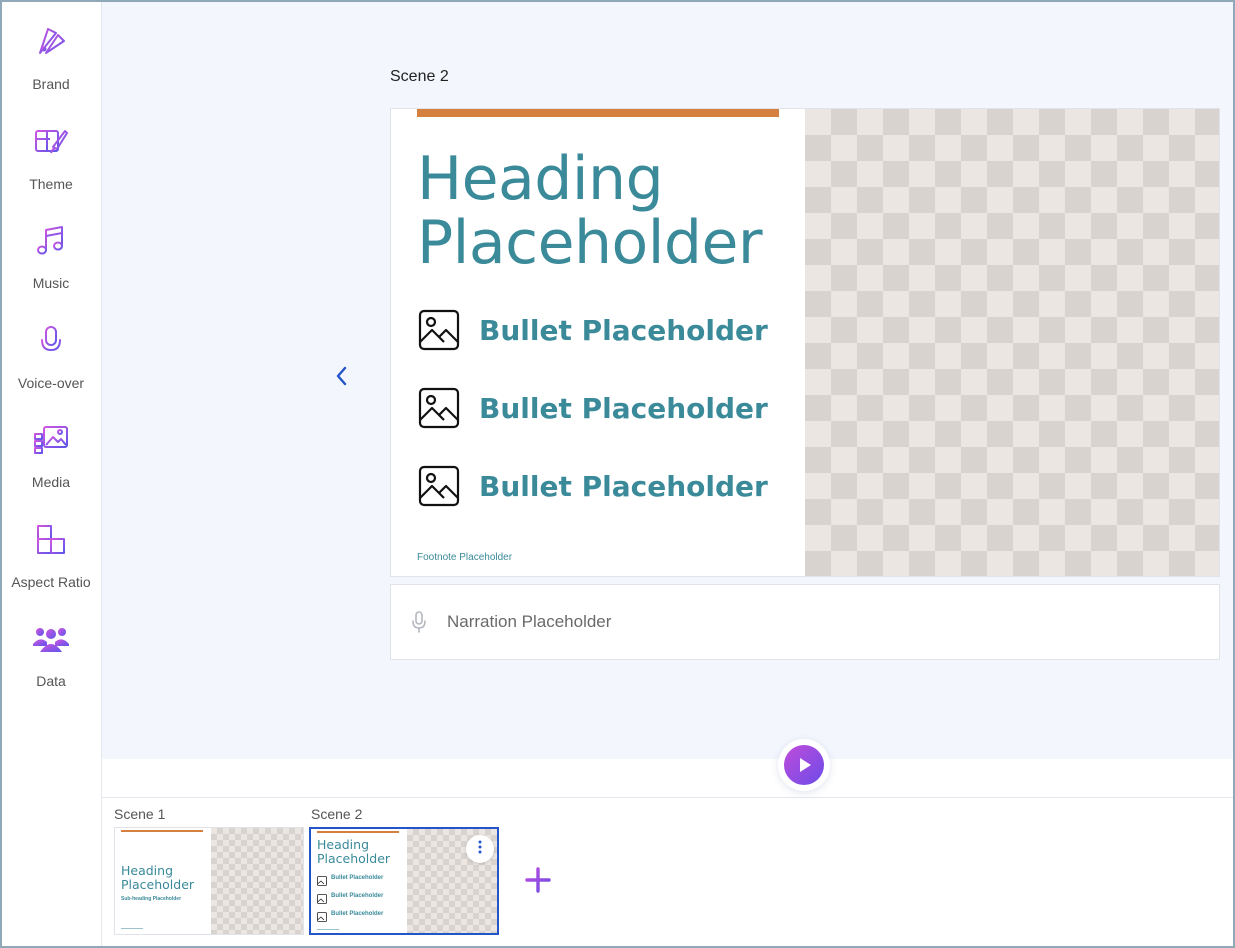 The height and width of the screenshot is (948, 1235). Describe the element at coordinates (51, 440) in the screenshot. I see `media-gallery-icon` at that location.